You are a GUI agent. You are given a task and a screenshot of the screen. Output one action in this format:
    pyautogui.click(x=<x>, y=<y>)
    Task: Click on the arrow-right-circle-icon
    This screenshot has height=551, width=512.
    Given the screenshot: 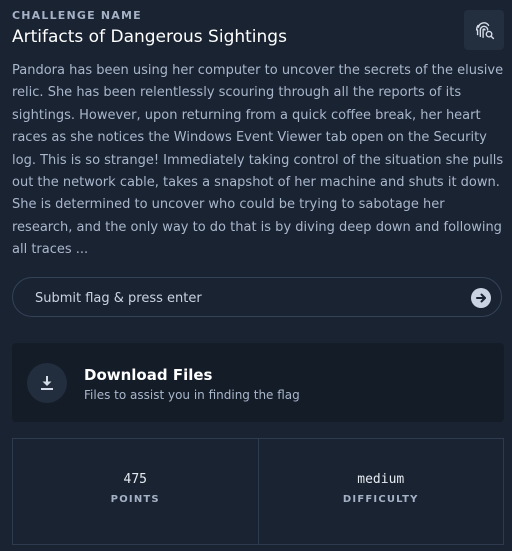 What is the action you would take?
    pyautogui.click(x=481, y=298)
    